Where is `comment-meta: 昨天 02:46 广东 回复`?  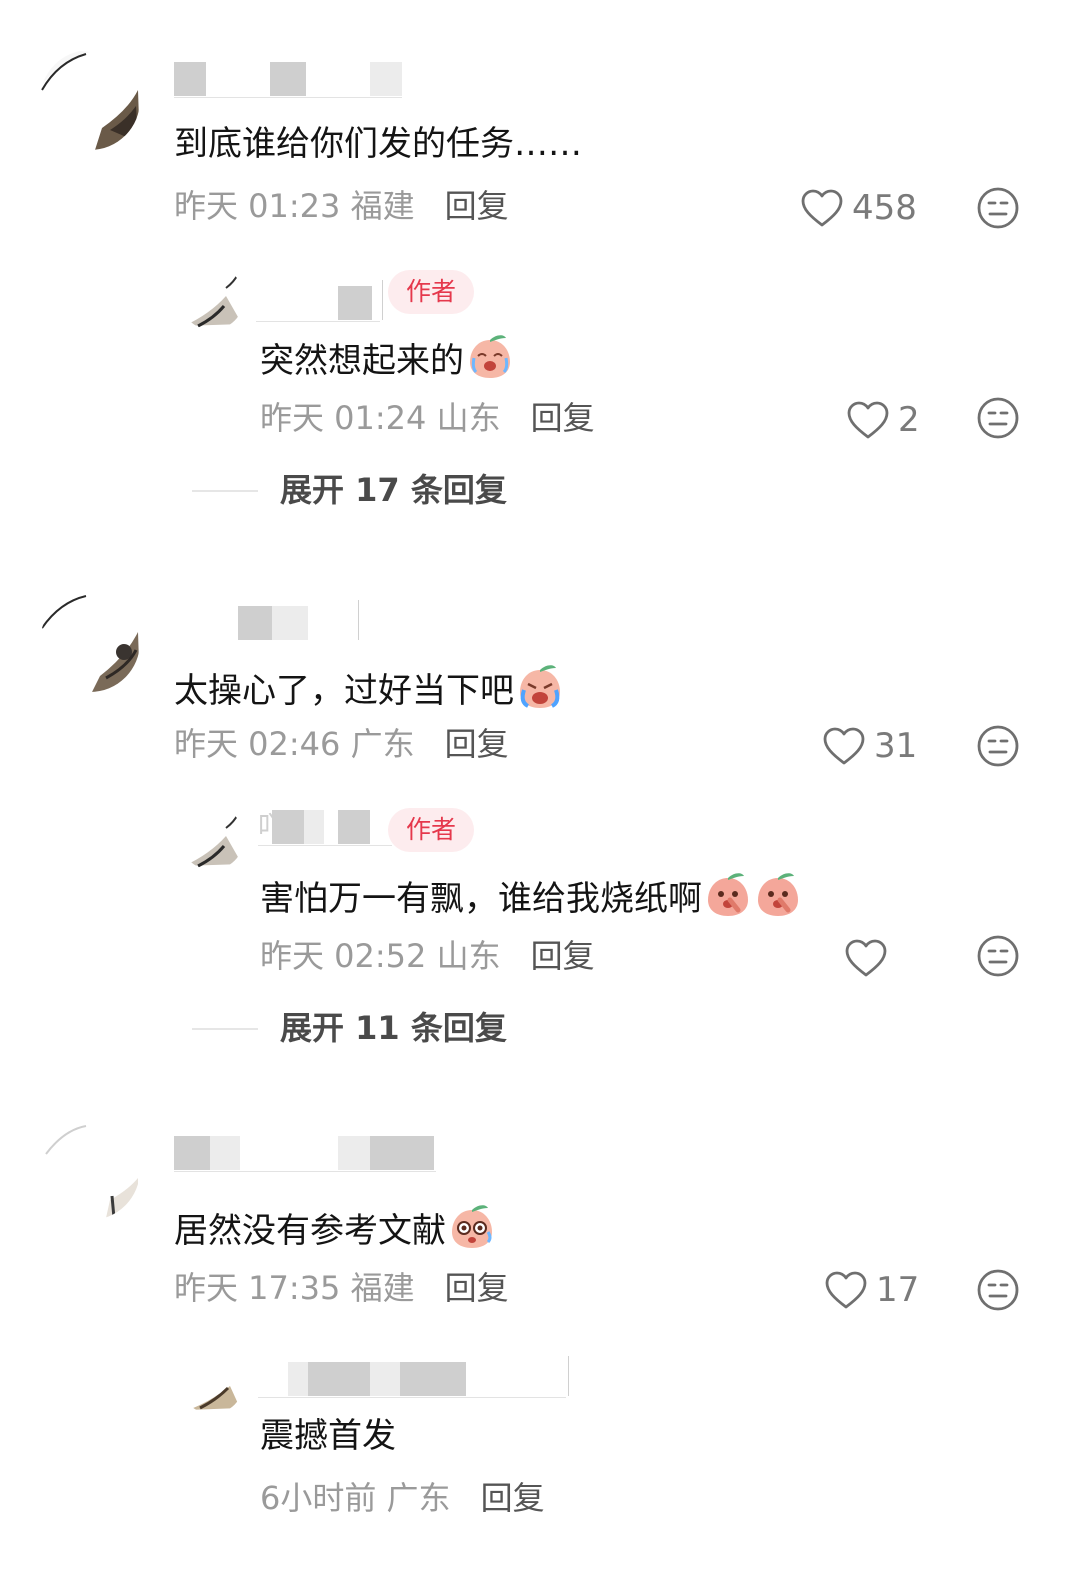
comment-meta: 昨天 02:46 广东 回复 is located at coordinates (341, 744).